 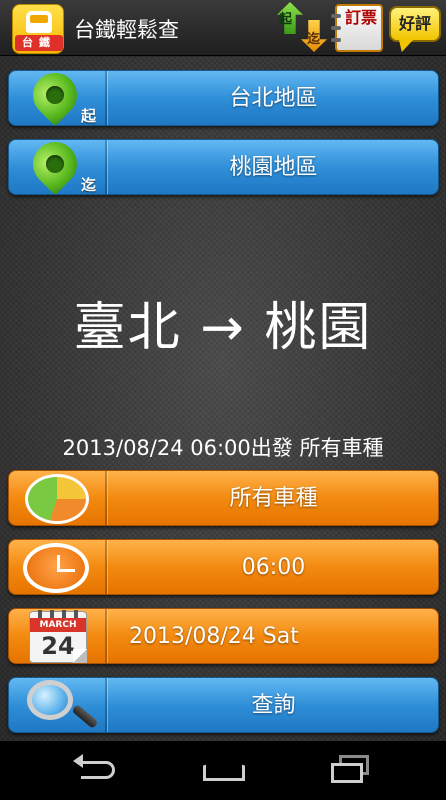 I want to click on destination-region-label: 桃園地區, so click(x=273, y=167).